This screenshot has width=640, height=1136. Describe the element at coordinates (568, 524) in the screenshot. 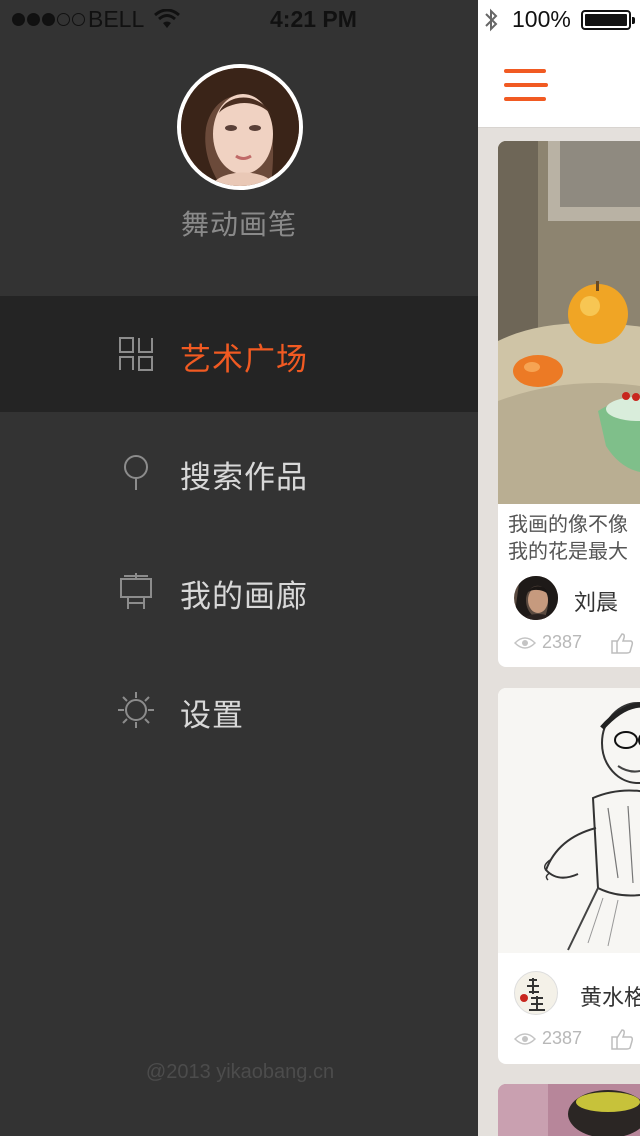

I see `artwork-caption-line1: 我画的像不像` at that location.